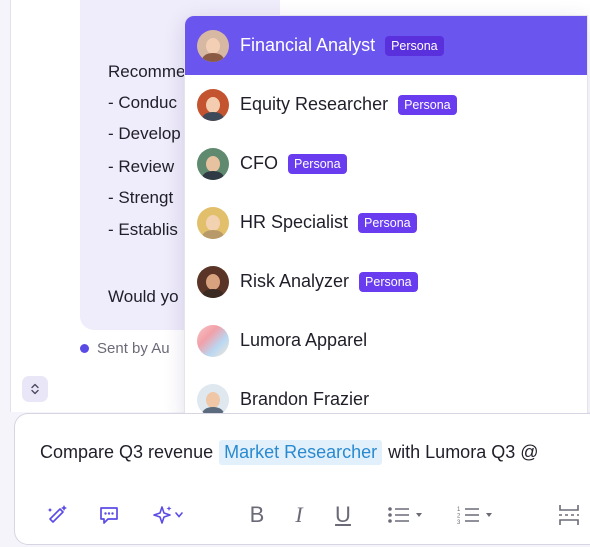  Describe the element at coordinates (147, 71) in the screenshot. I see `message-line: Recomme` at that location.